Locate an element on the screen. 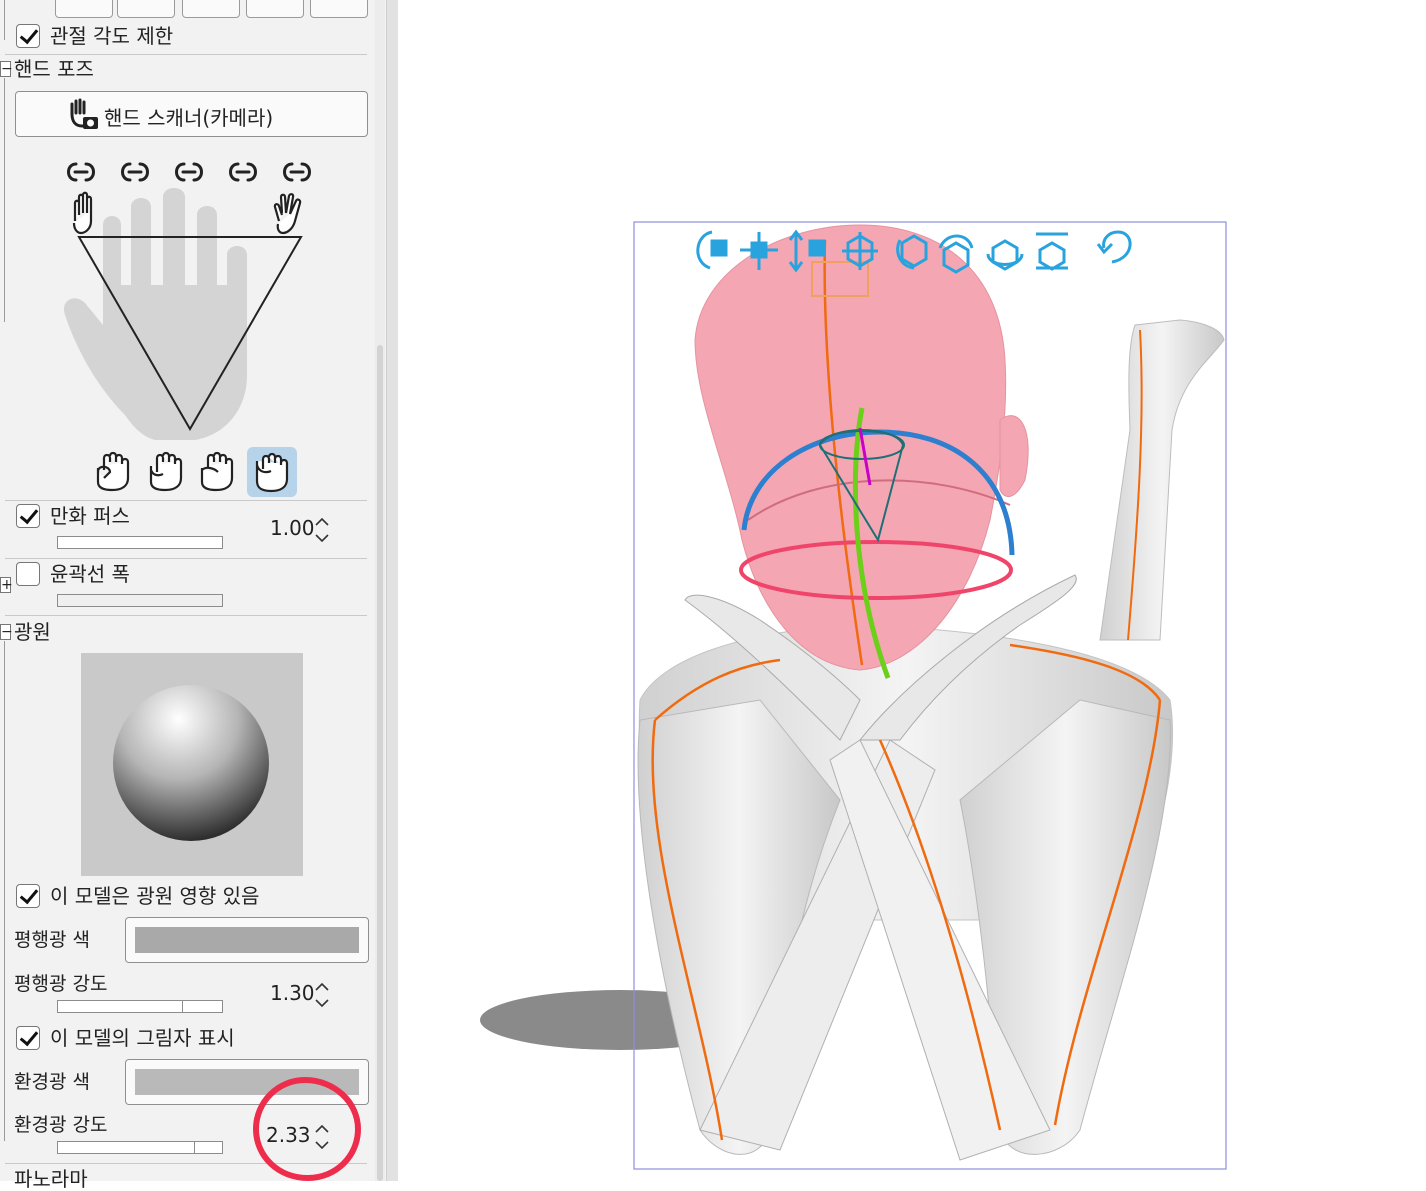 The width and height of the screenshot is (1426, 1191). section-title-light: 광원 is located at coordinates (32, 632).